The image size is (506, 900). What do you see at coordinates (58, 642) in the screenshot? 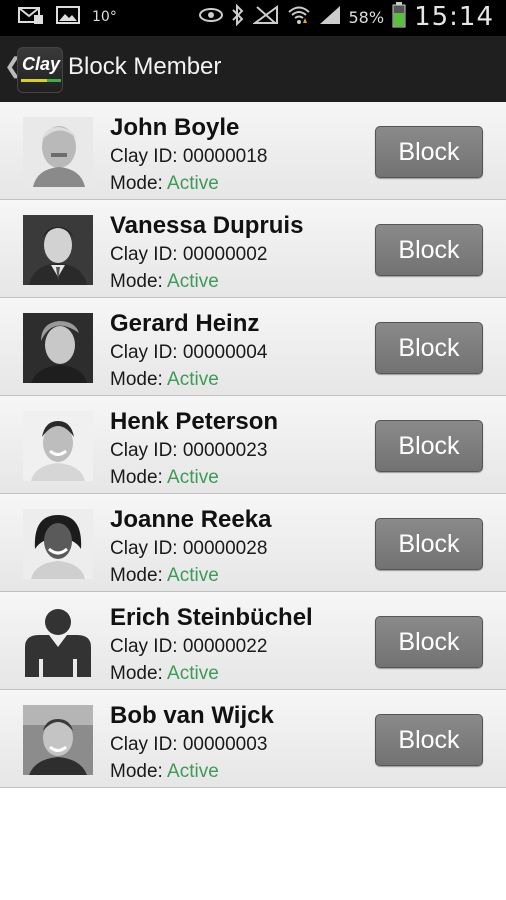
I see `avatar-placeholder-icon` at bounding box center [58, 642].